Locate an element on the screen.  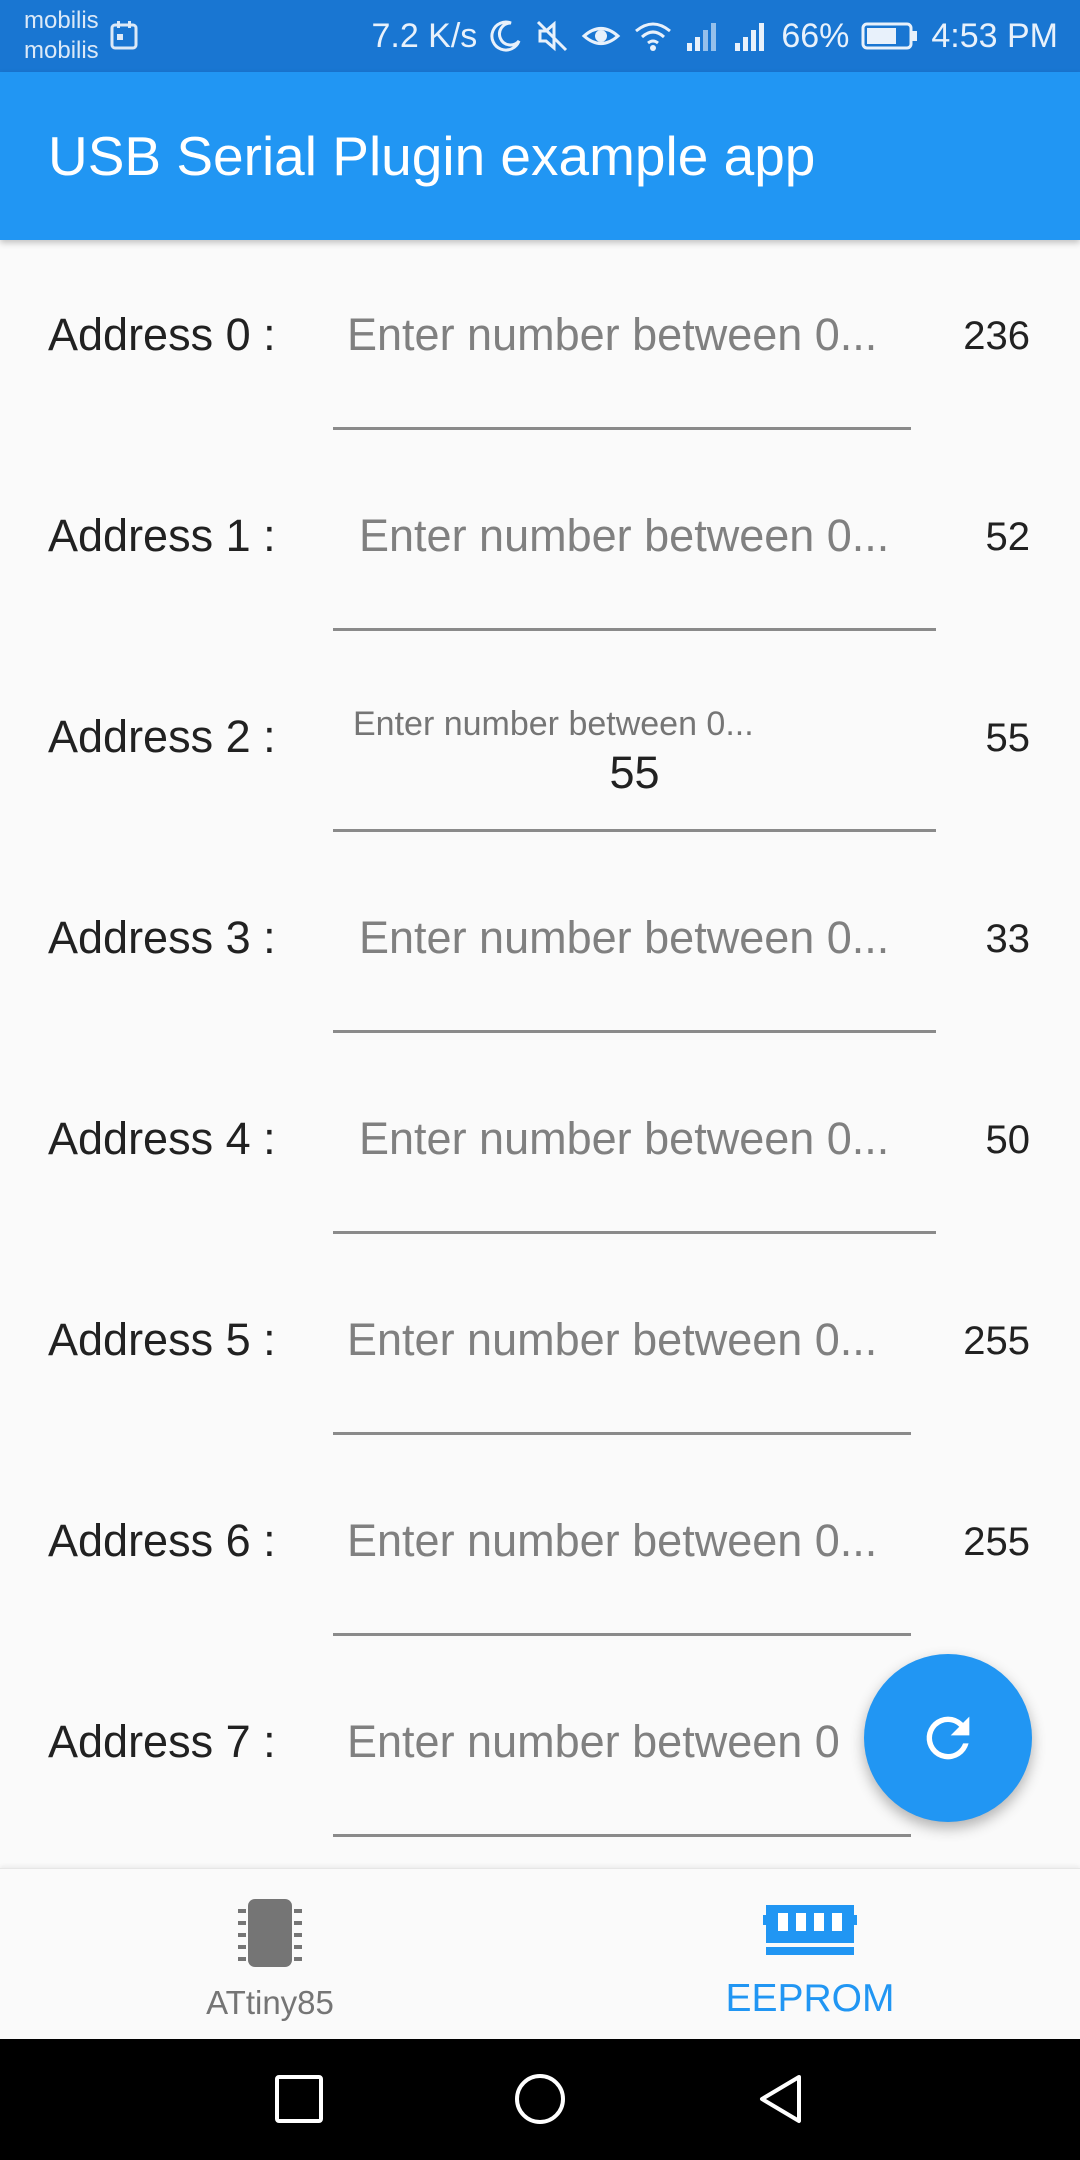
app-bar: USB Serial Plugin example app is located at coordinates (540, 156).